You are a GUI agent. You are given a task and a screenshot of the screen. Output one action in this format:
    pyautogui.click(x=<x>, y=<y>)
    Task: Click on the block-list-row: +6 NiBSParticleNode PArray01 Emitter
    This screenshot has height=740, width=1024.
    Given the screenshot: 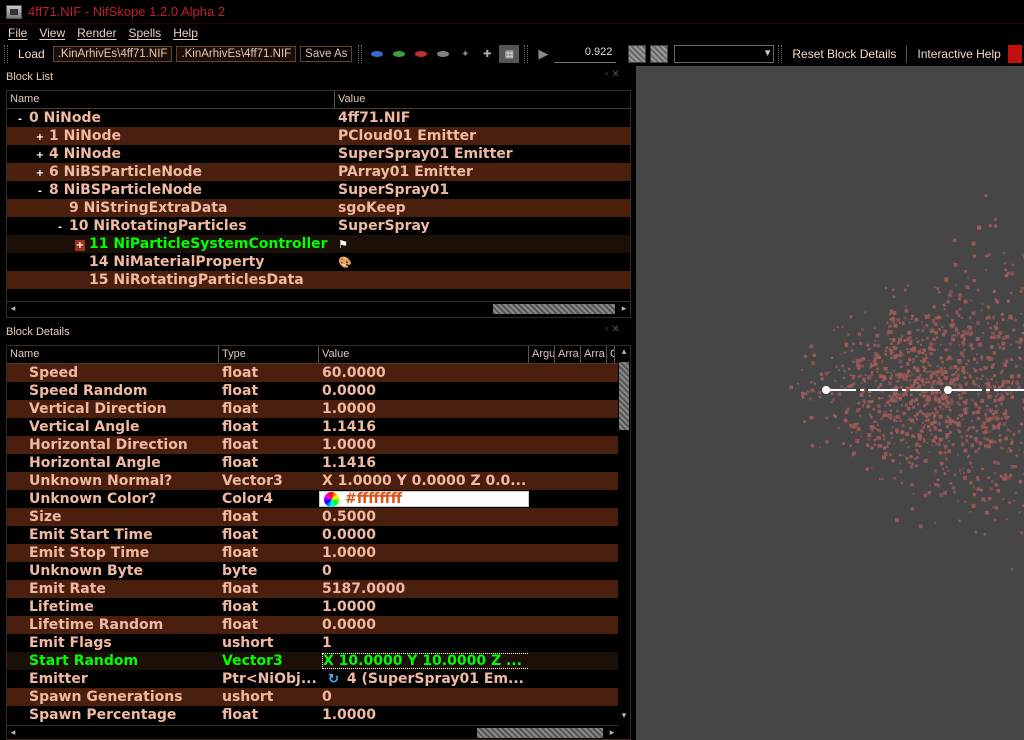 What is the action you would take?
    pyautogui.click(x=318, y=172)
    